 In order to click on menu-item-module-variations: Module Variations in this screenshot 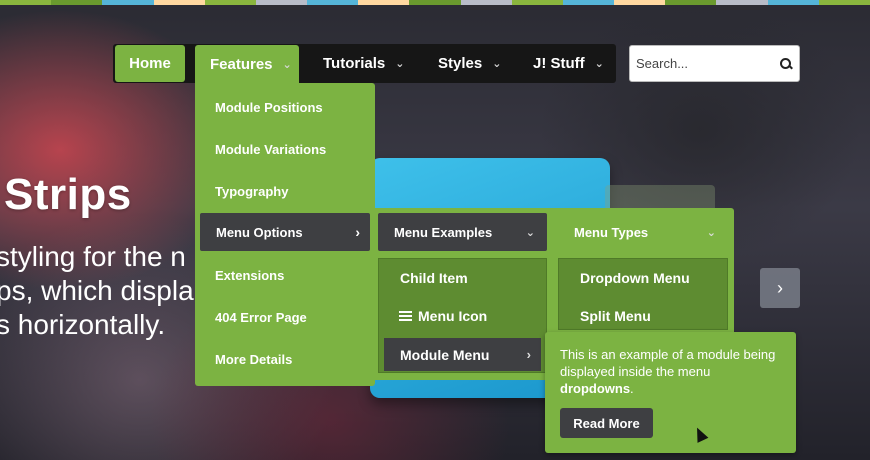, I will do `click(270, 149)`.